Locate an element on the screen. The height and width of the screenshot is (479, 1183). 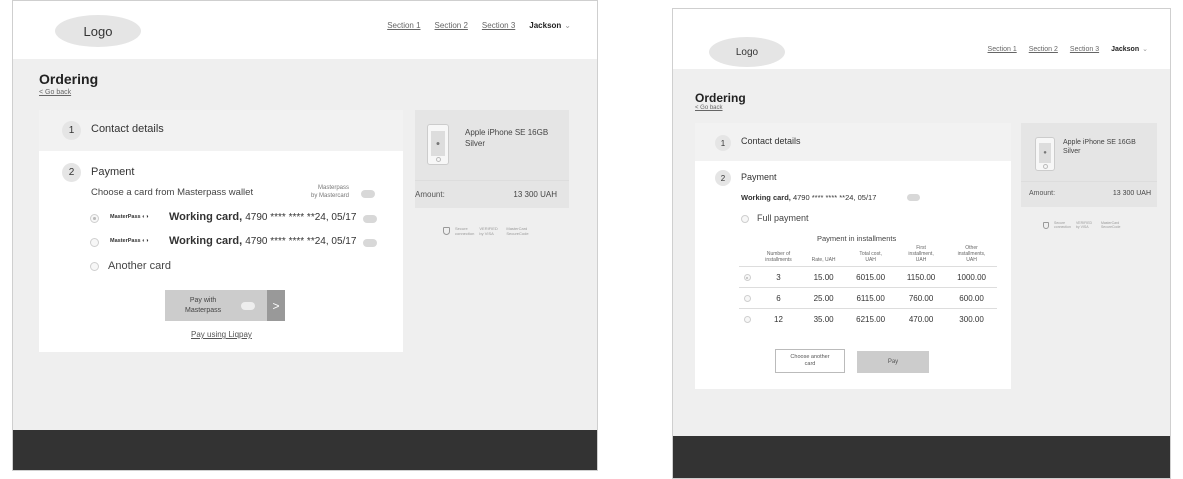
verified-by-visa-logo: VERIFIED by VISA is located at coordinates (1084, 225).